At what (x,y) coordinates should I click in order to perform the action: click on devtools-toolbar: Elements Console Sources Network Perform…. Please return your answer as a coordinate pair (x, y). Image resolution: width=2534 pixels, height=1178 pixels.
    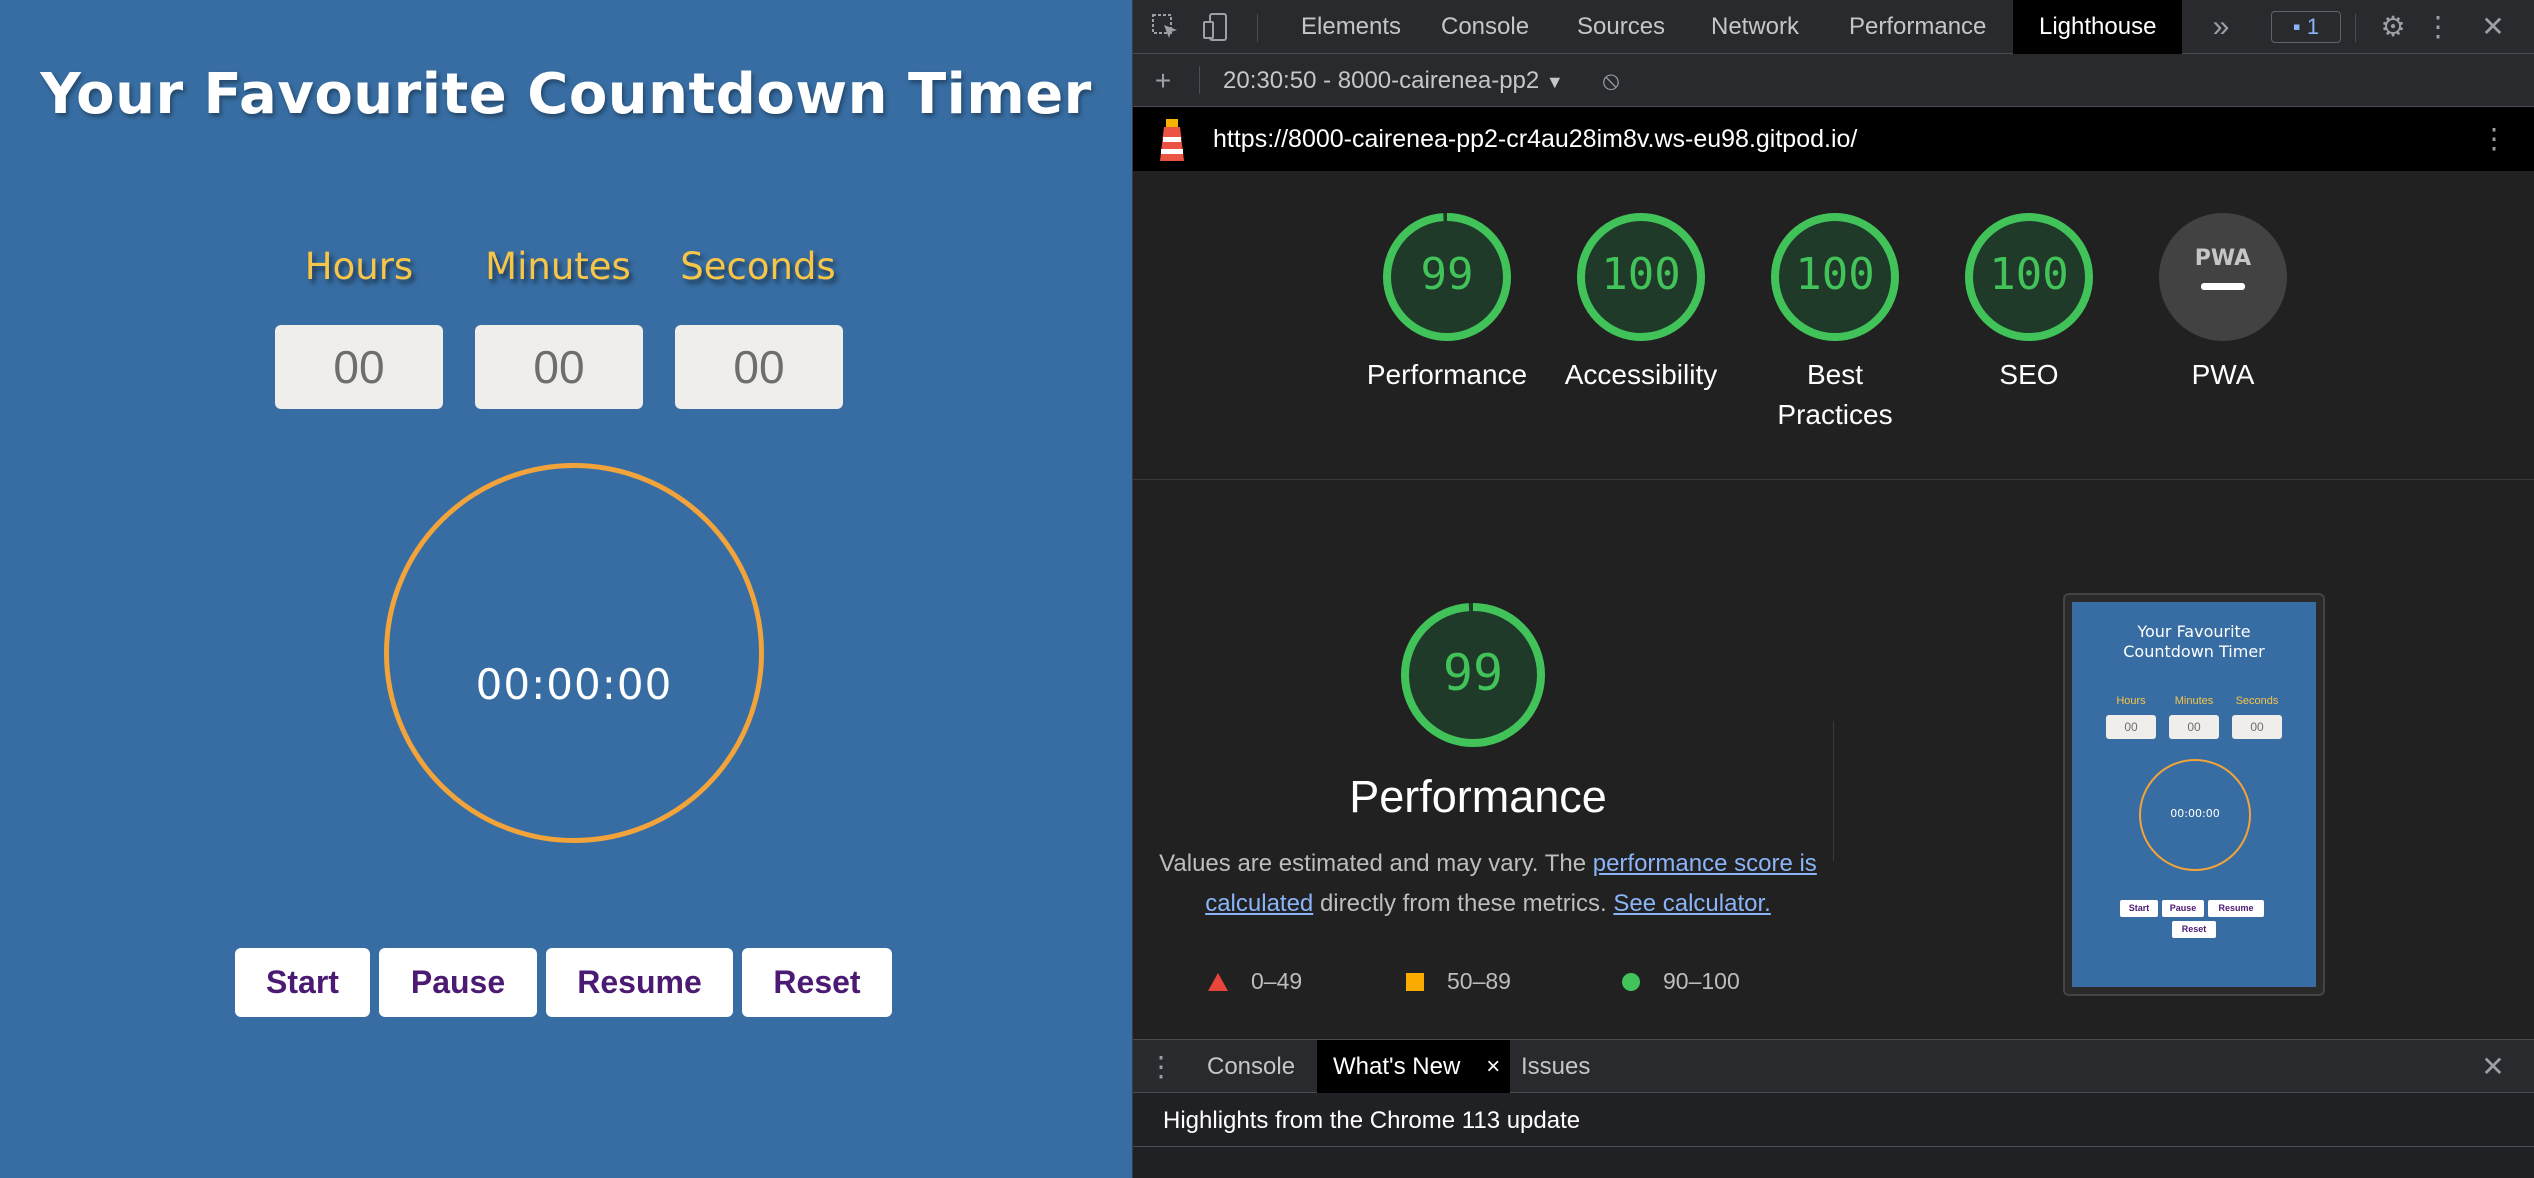
    Looking at the image, I should click on (1833, 27).